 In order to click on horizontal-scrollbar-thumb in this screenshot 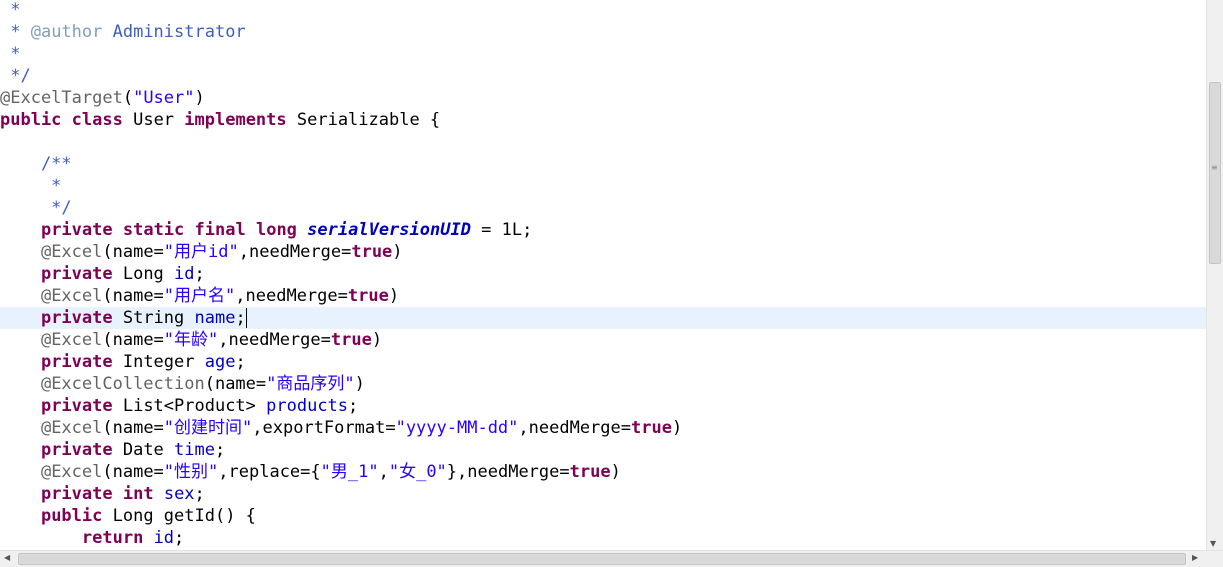, I will do `click(602, 559)`.